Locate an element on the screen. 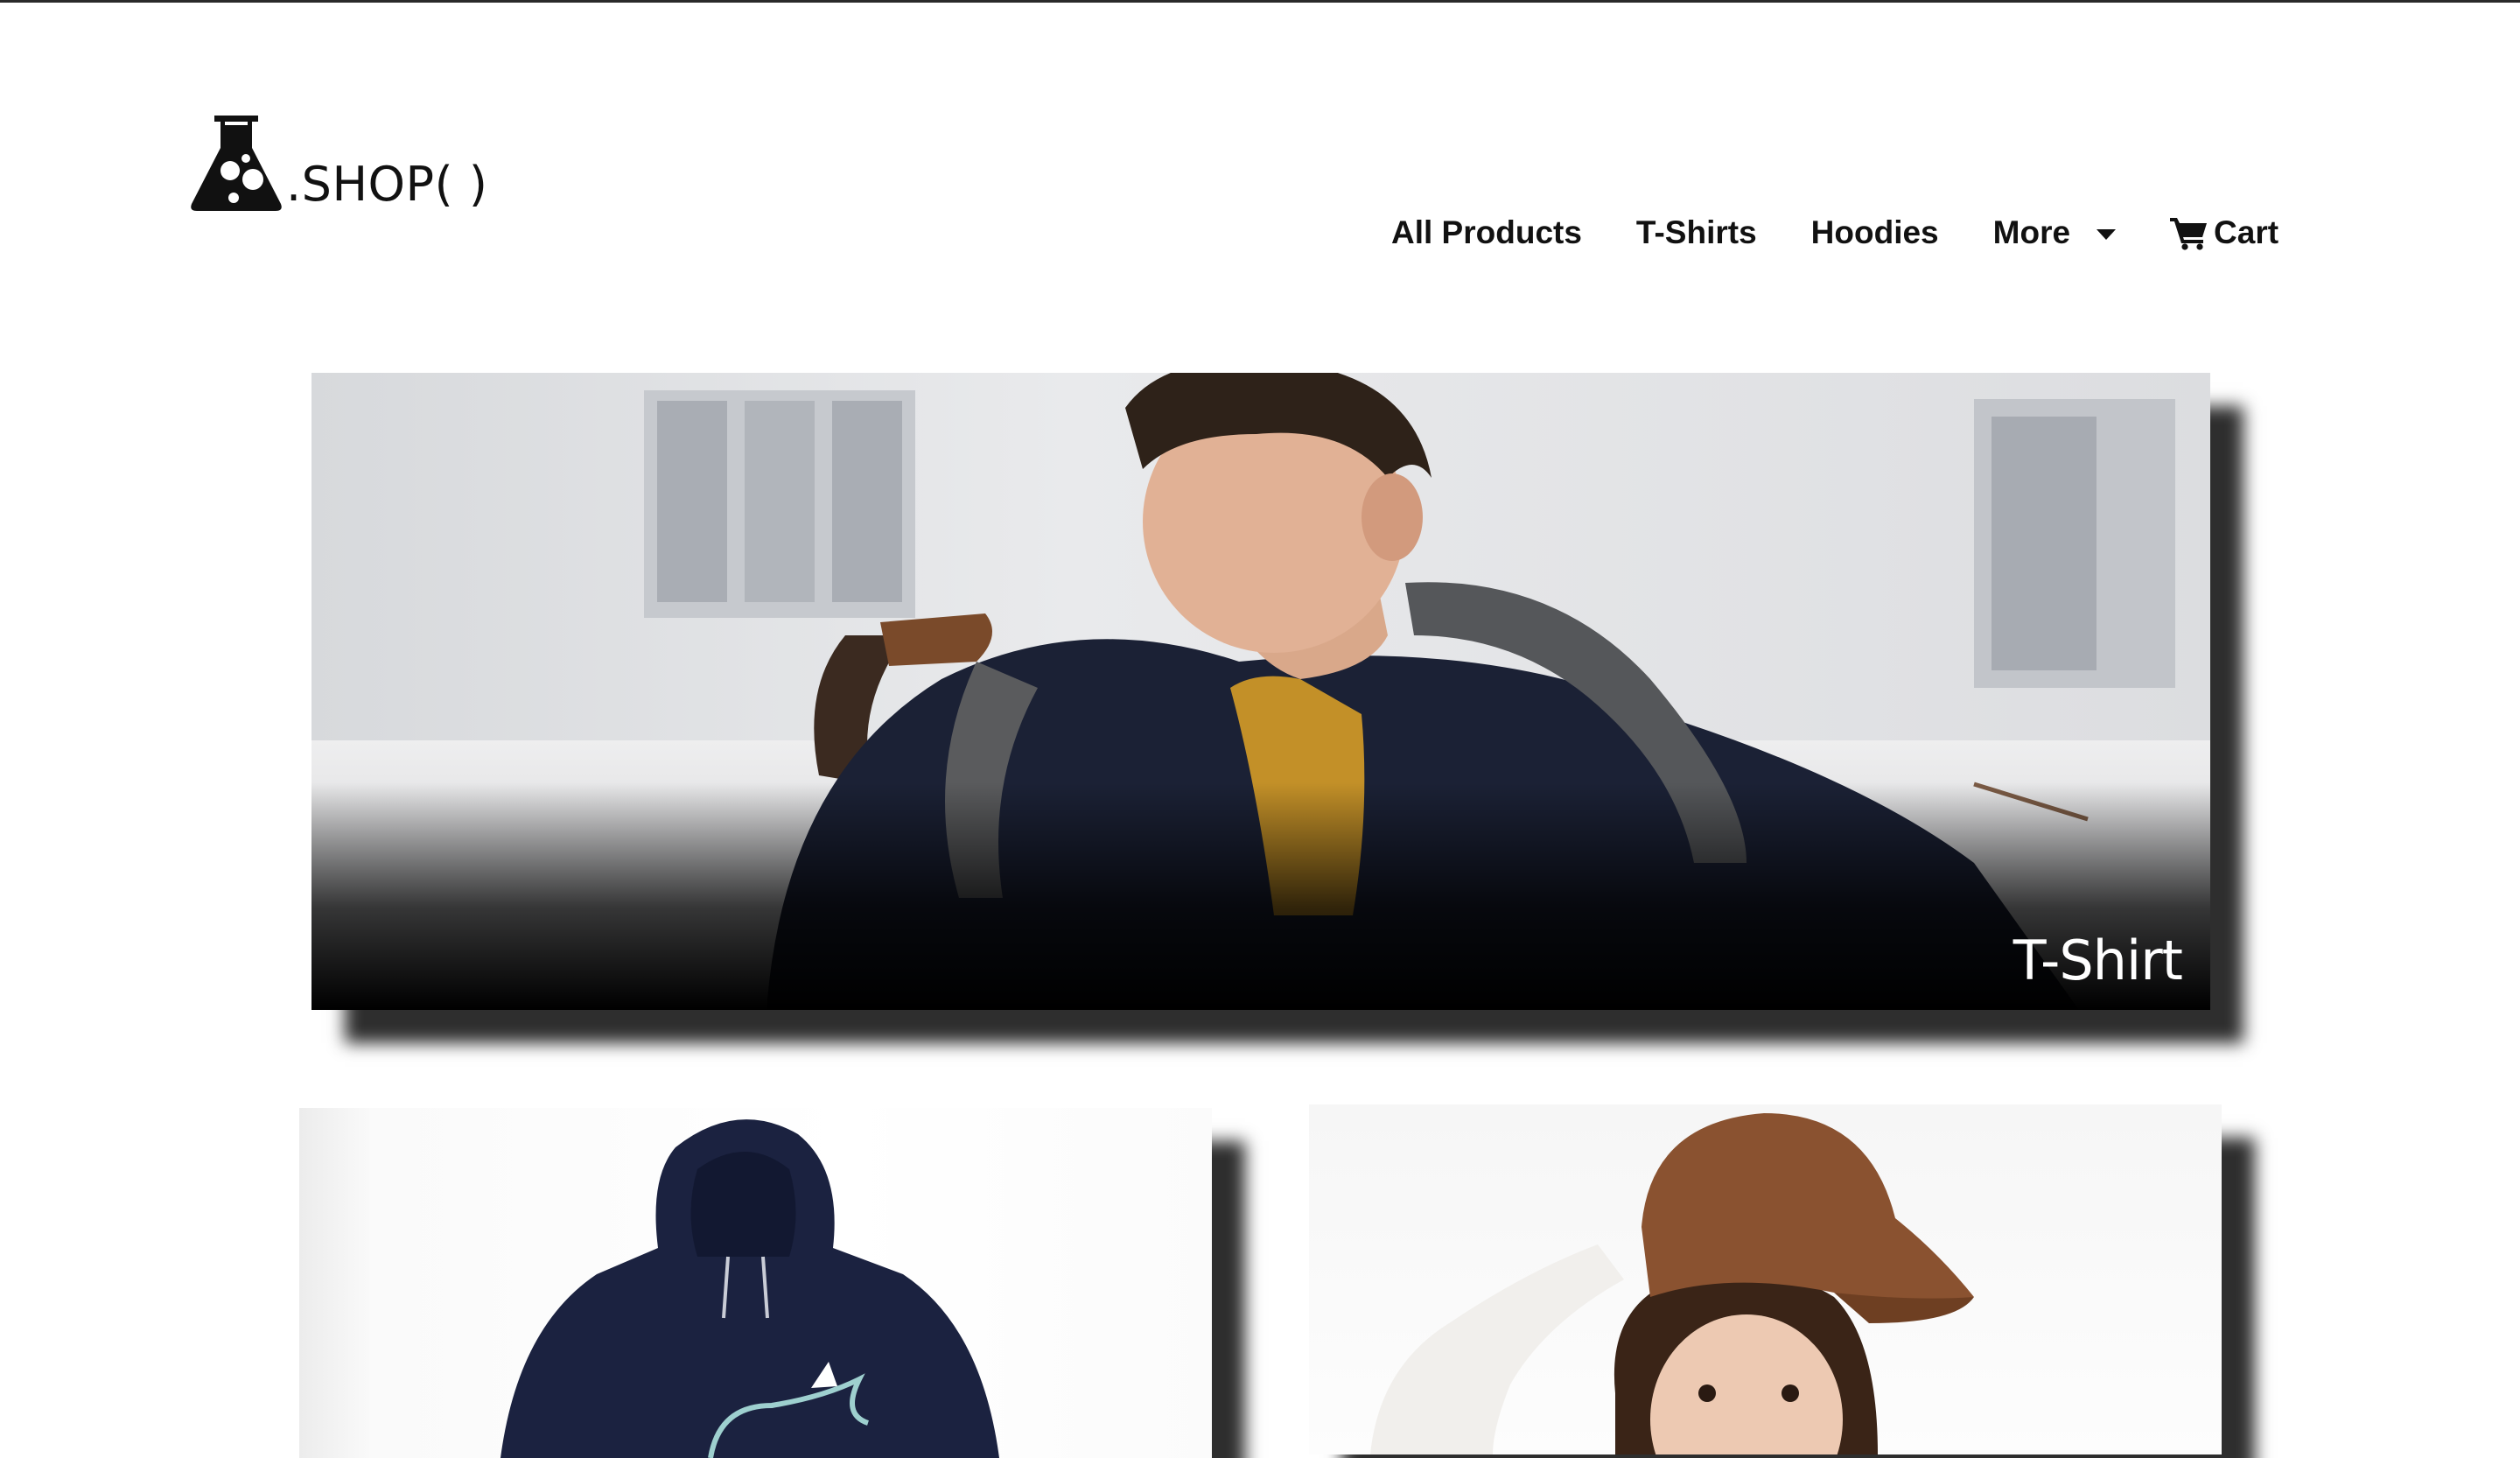 The image size is (2520, 1458). hat-photo is located at coordinates (1672, 1283).